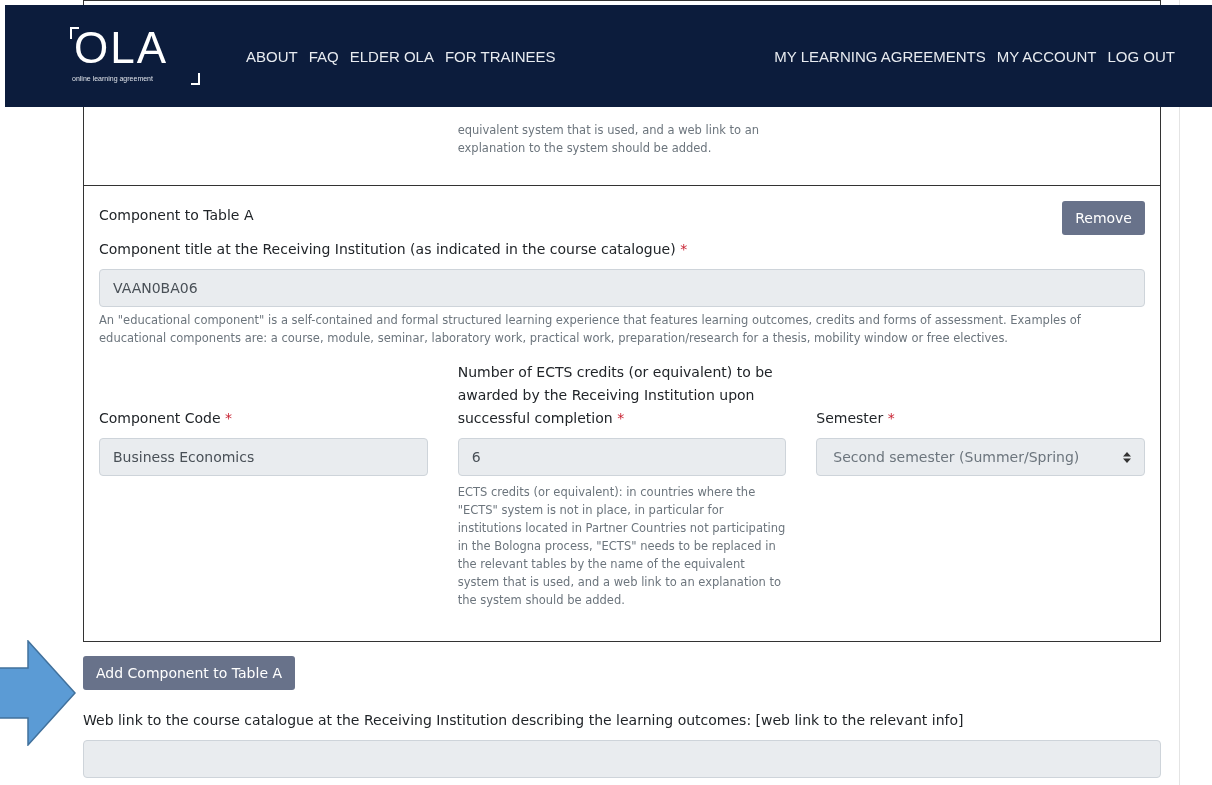 Image resolution: width=1212 pixels, height=785 pixels. Describe the element at coordinates (176, 214) in the screenshot. I see `section-heading: Component to Table A` at that location.